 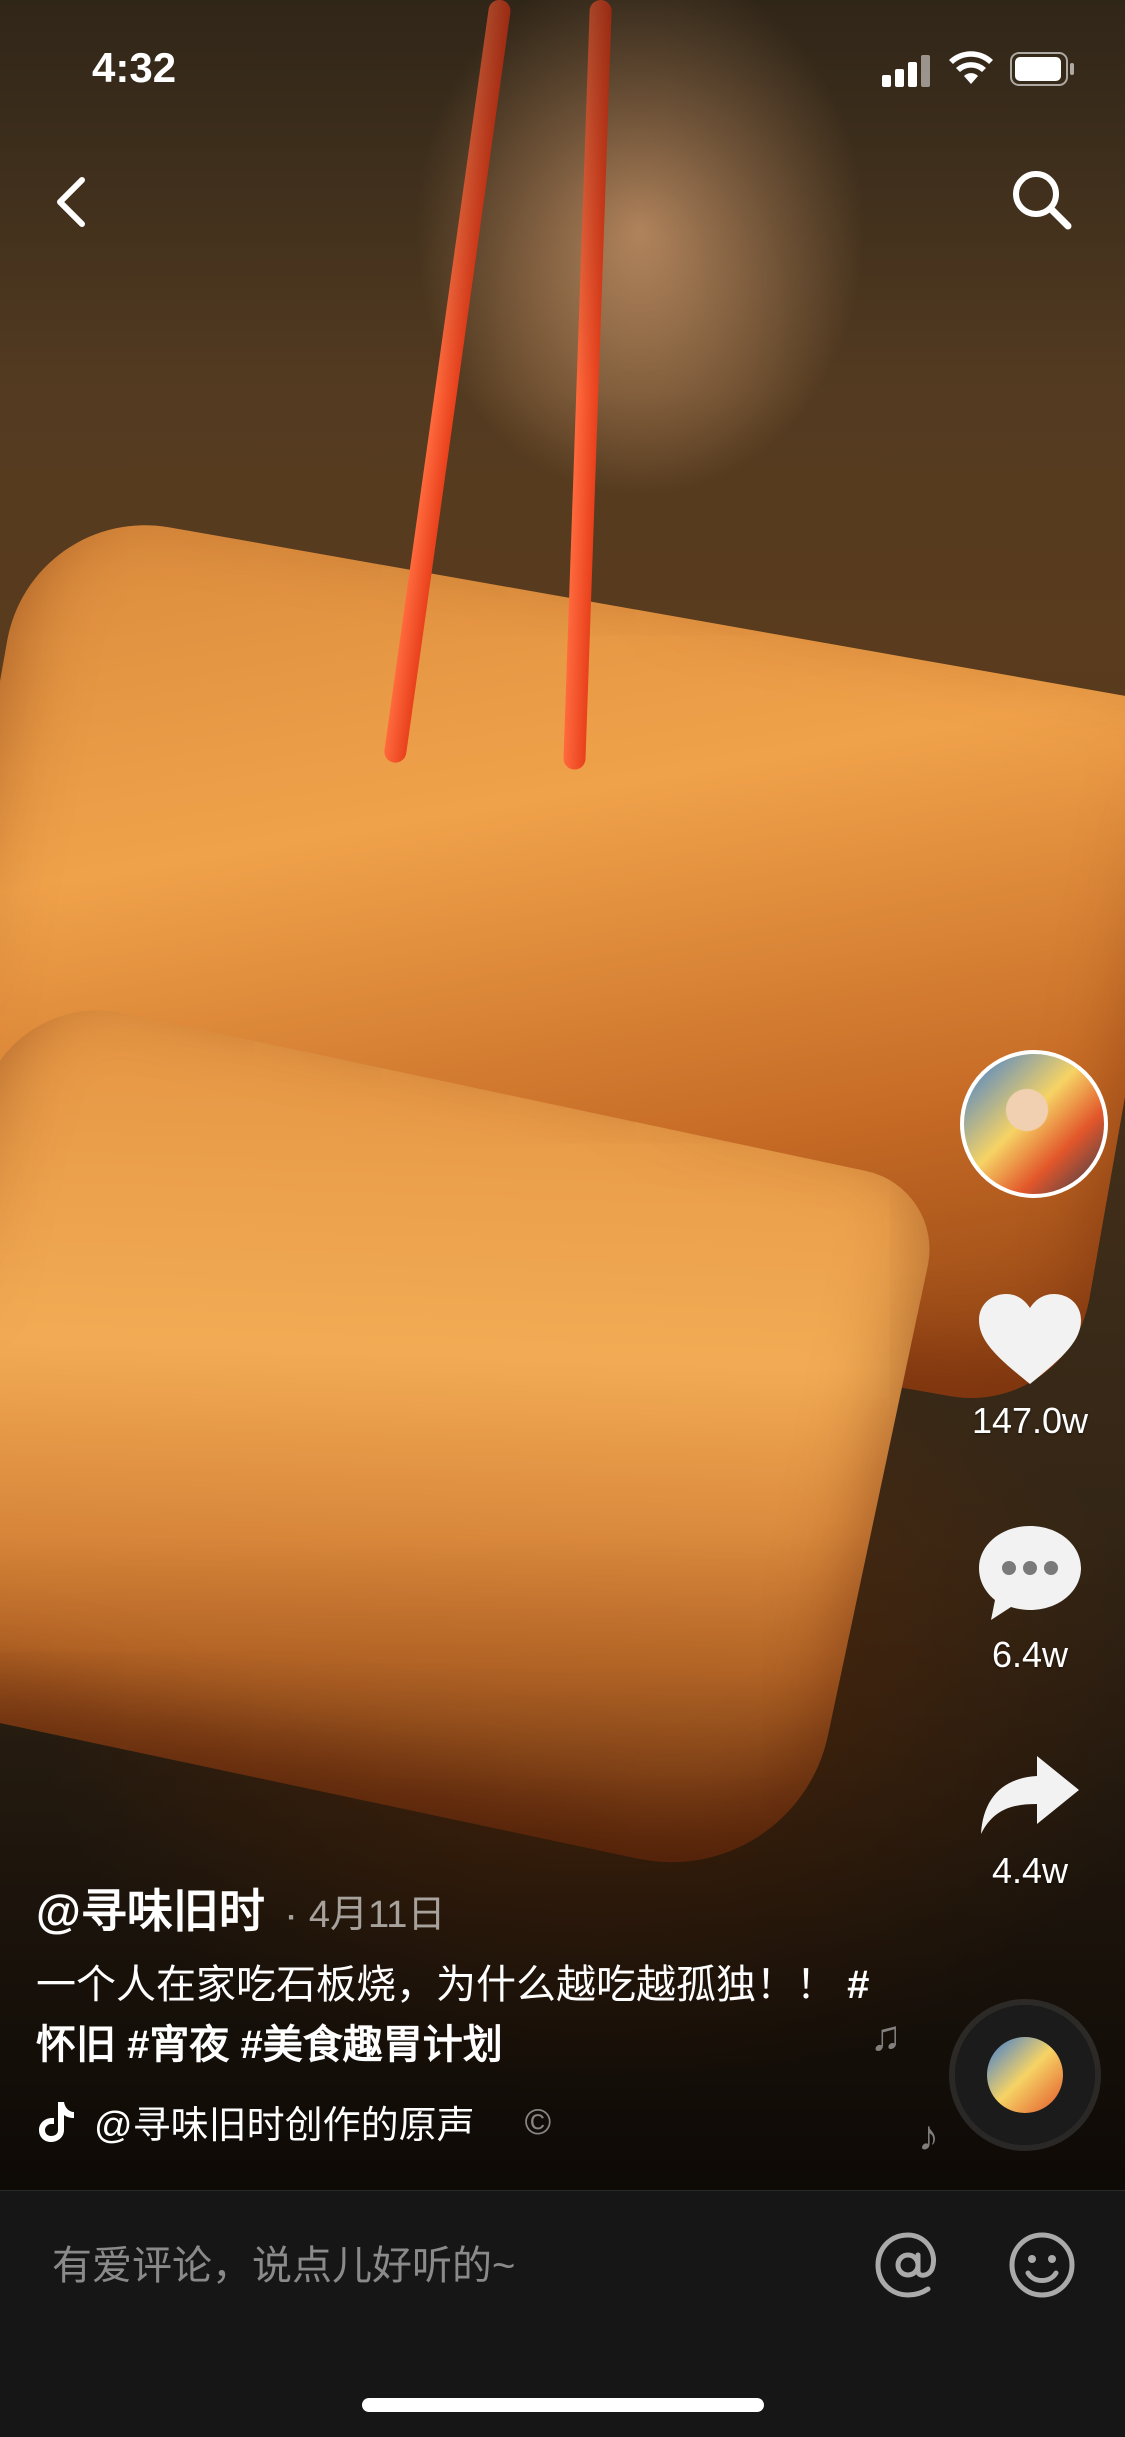 I want to click on music-info: @寻味旧时创作的原声 ©, so click(x=293, y=2121).